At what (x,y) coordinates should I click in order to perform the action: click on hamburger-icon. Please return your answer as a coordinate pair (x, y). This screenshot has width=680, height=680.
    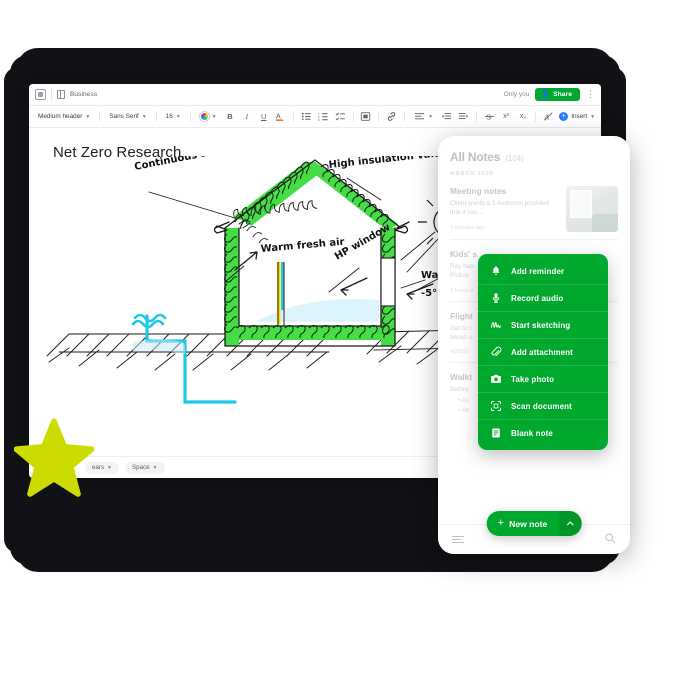
    Looking at the image, I should click on (458, 539).